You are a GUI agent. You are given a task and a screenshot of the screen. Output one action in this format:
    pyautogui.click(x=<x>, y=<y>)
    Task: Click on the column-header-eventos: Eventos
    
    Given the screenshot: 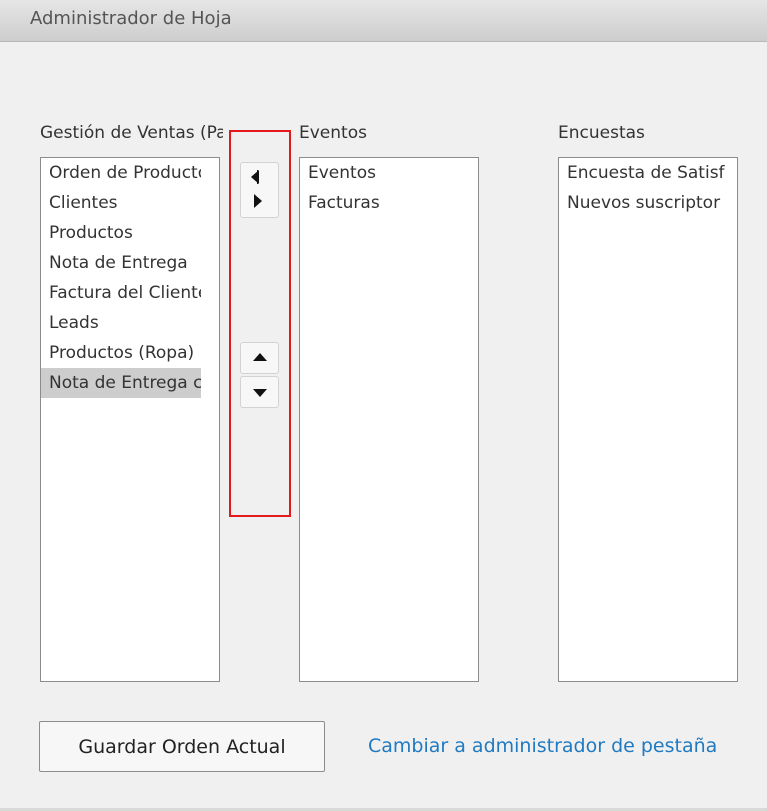 What is the action you would take?
    pyautogui.click(x=333, y=133)
    